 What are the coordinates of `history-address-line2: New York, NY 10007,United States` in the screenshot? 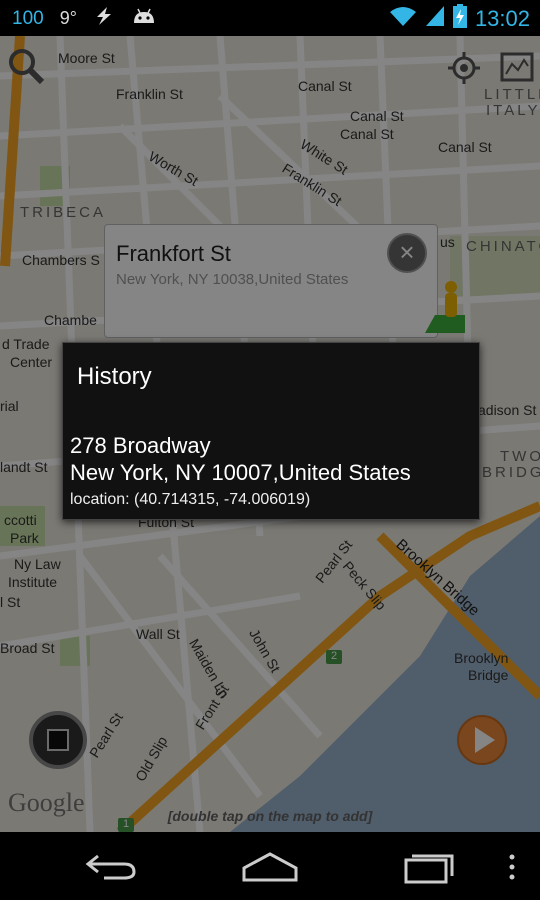 It's located at (240, 473).